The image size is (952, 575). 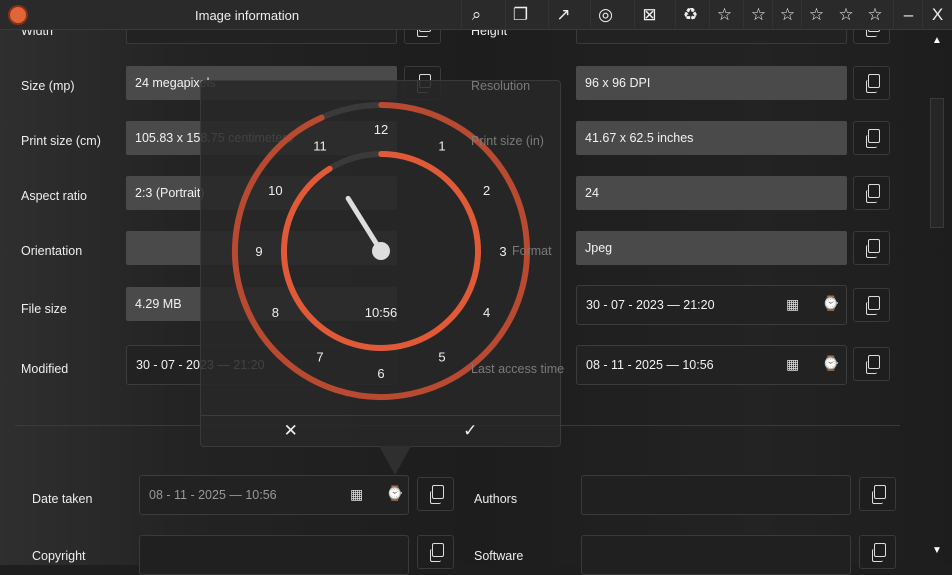 I want to click on print-size-in-field: 41.67 x 62.5 inches, so click(x=711, y=138).